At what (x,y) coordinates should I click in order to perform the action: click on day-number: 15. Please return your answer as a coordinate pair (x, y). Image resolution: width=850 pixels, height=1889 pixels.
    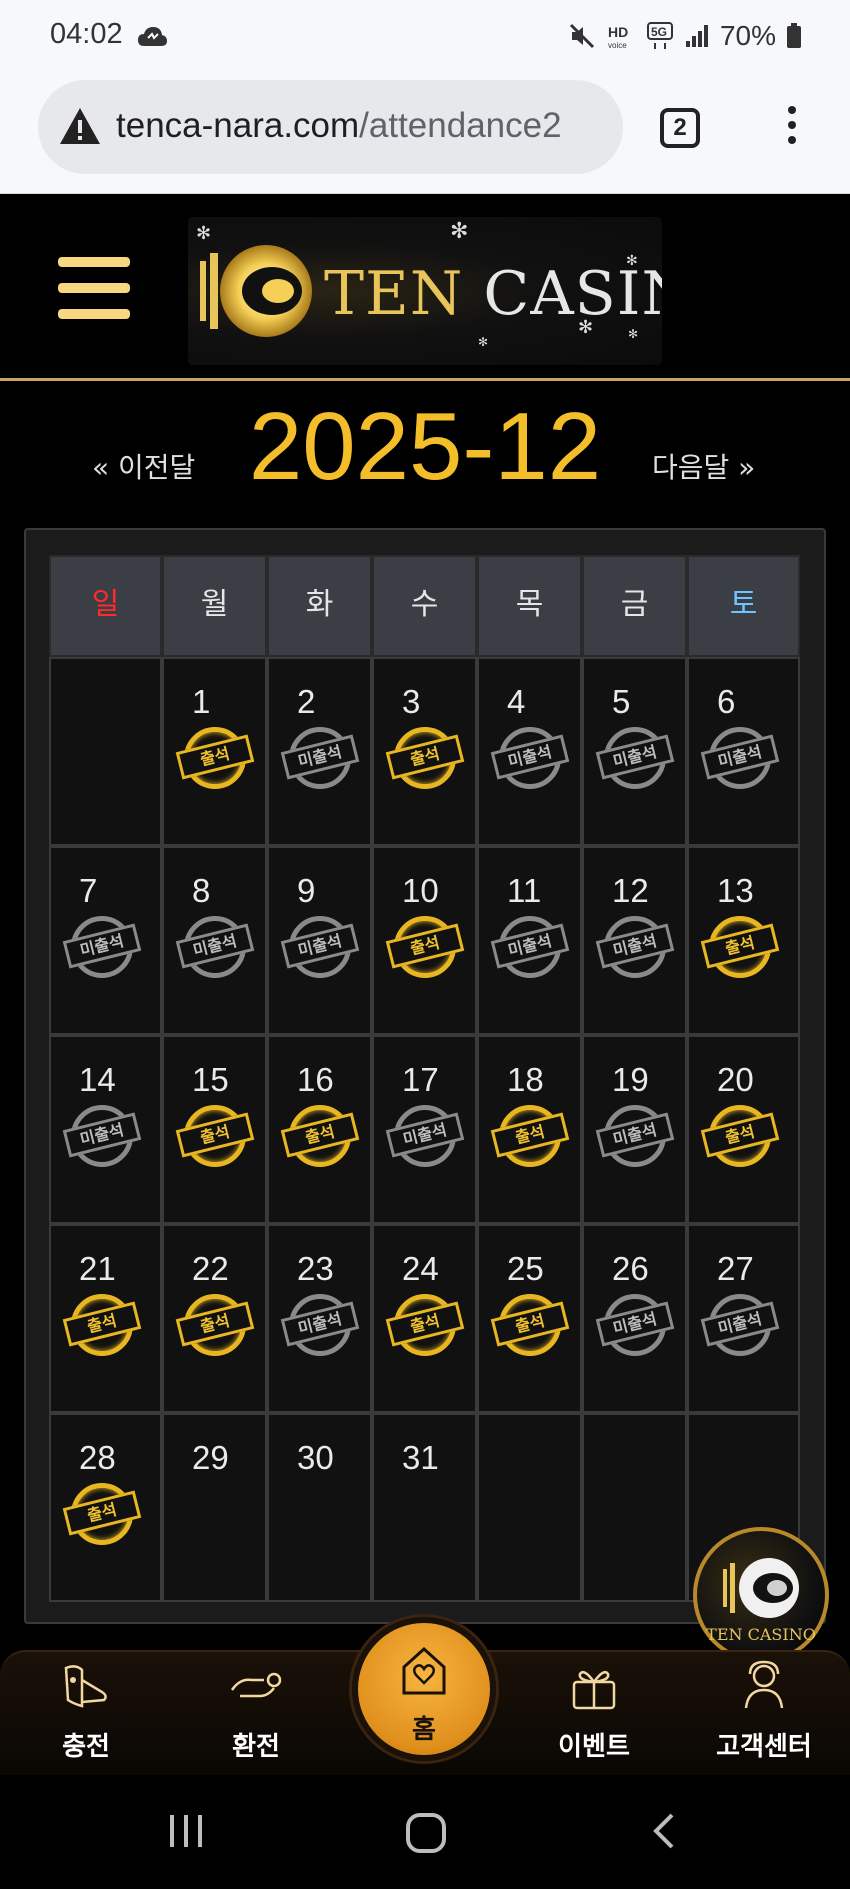
    Looking at the image, I should click on (210, 1079).